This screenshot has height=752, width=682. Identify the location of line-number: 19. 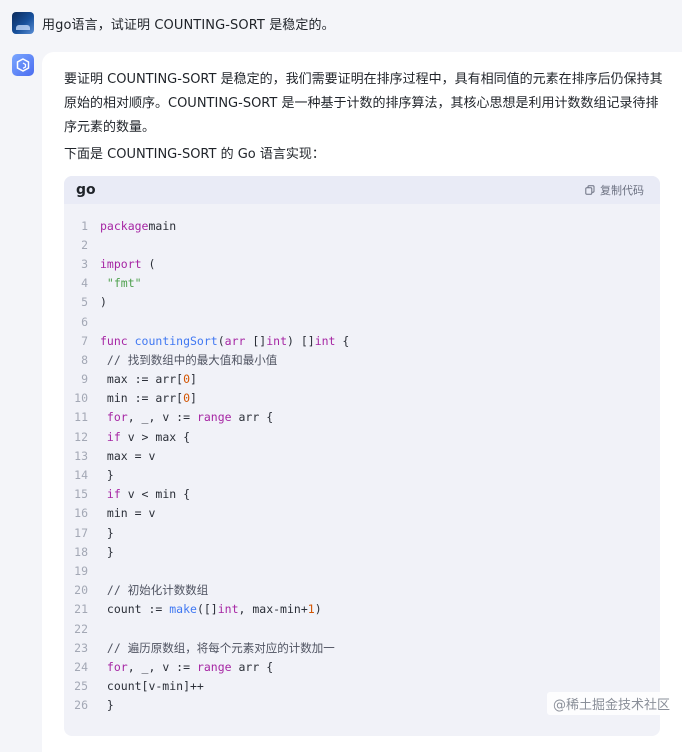
(81, 570).